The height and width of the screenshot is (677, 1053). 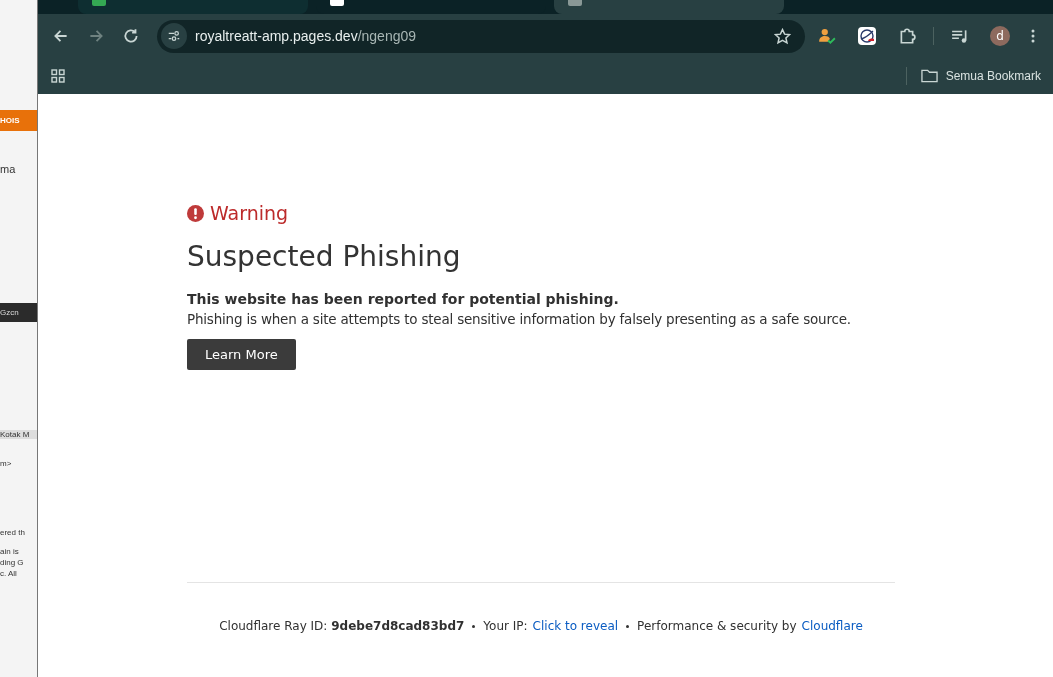 What do you see at coordinates (1033, 36) in the screenshot?
I see `menu-icon` at bounding box center [1033, 36].